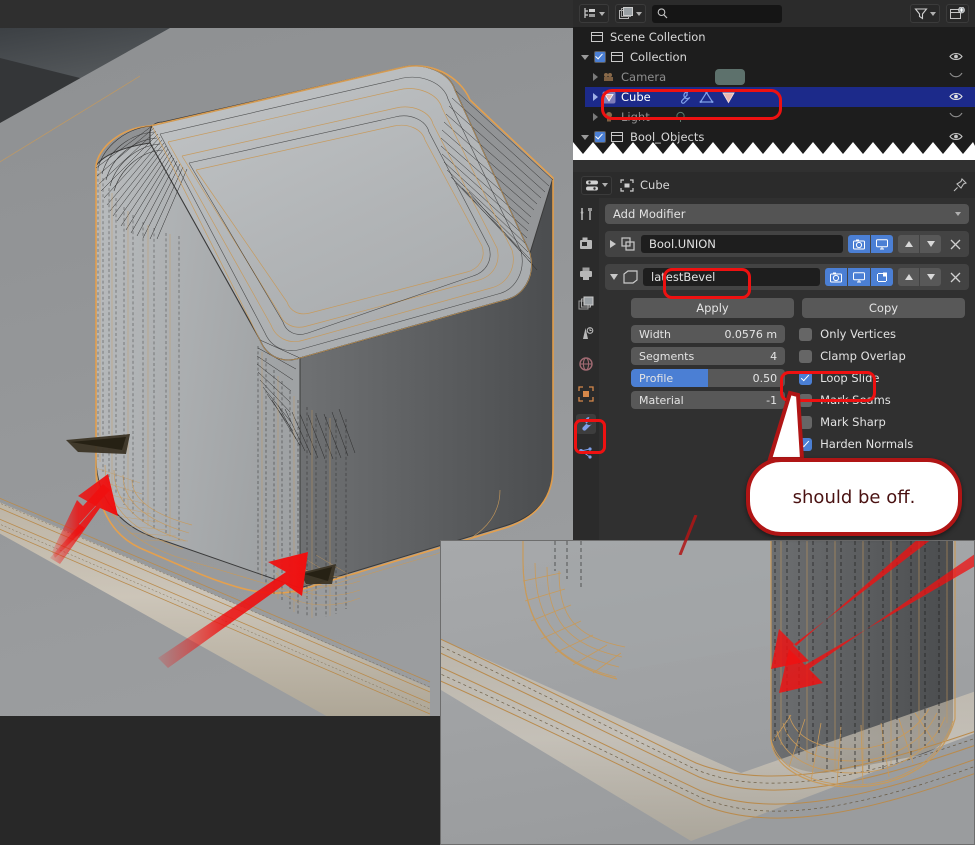 This screenshot has height=845, width=975. What do you see at coordinates (728, 97) in the screenshot?
I see `mesh-object-data-icon` at bounding box center [728, 97].